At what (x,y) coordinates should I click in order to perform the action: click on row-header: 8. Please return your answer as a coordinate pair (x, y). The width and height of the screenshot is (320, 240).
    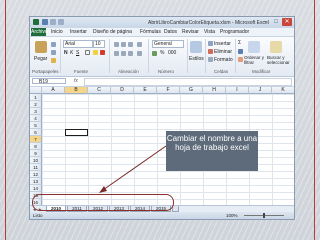
    Looking at the image, I should click on (36, 146).